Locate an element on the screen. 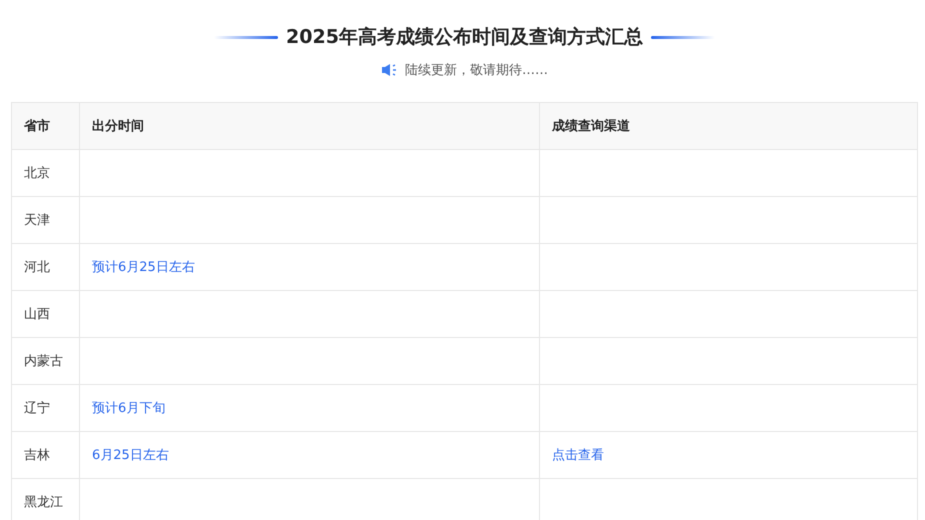  column-header: 成绩查询渠道 is located at coordinates (729, 126).